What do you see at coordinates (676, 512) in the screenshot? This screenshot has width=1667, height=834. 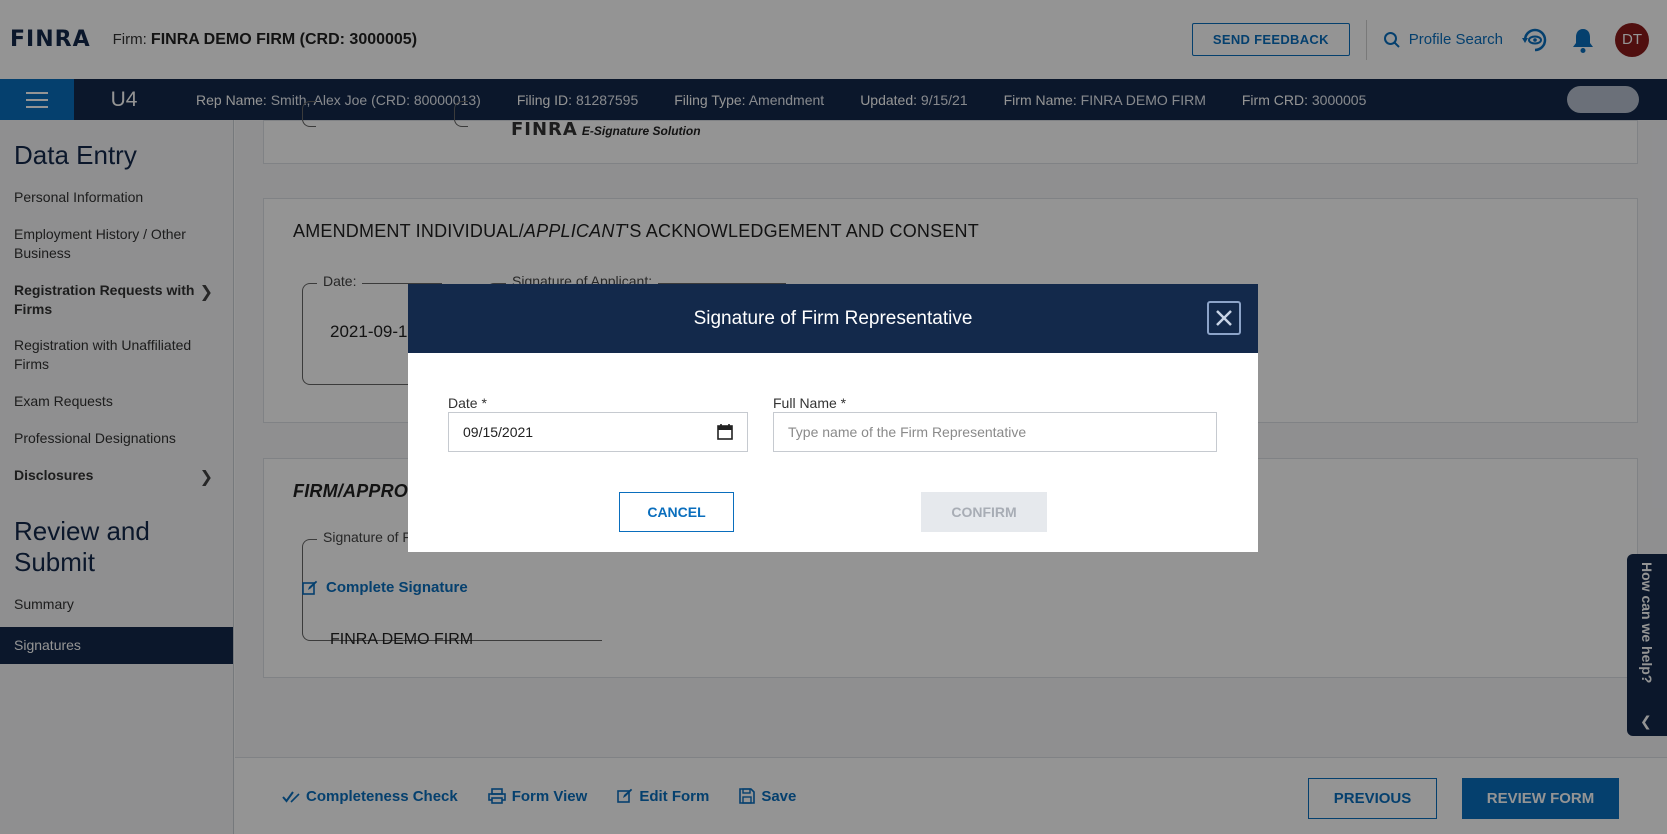 I see `cancel-button: CANCEL` at bounding box center [676, 512].